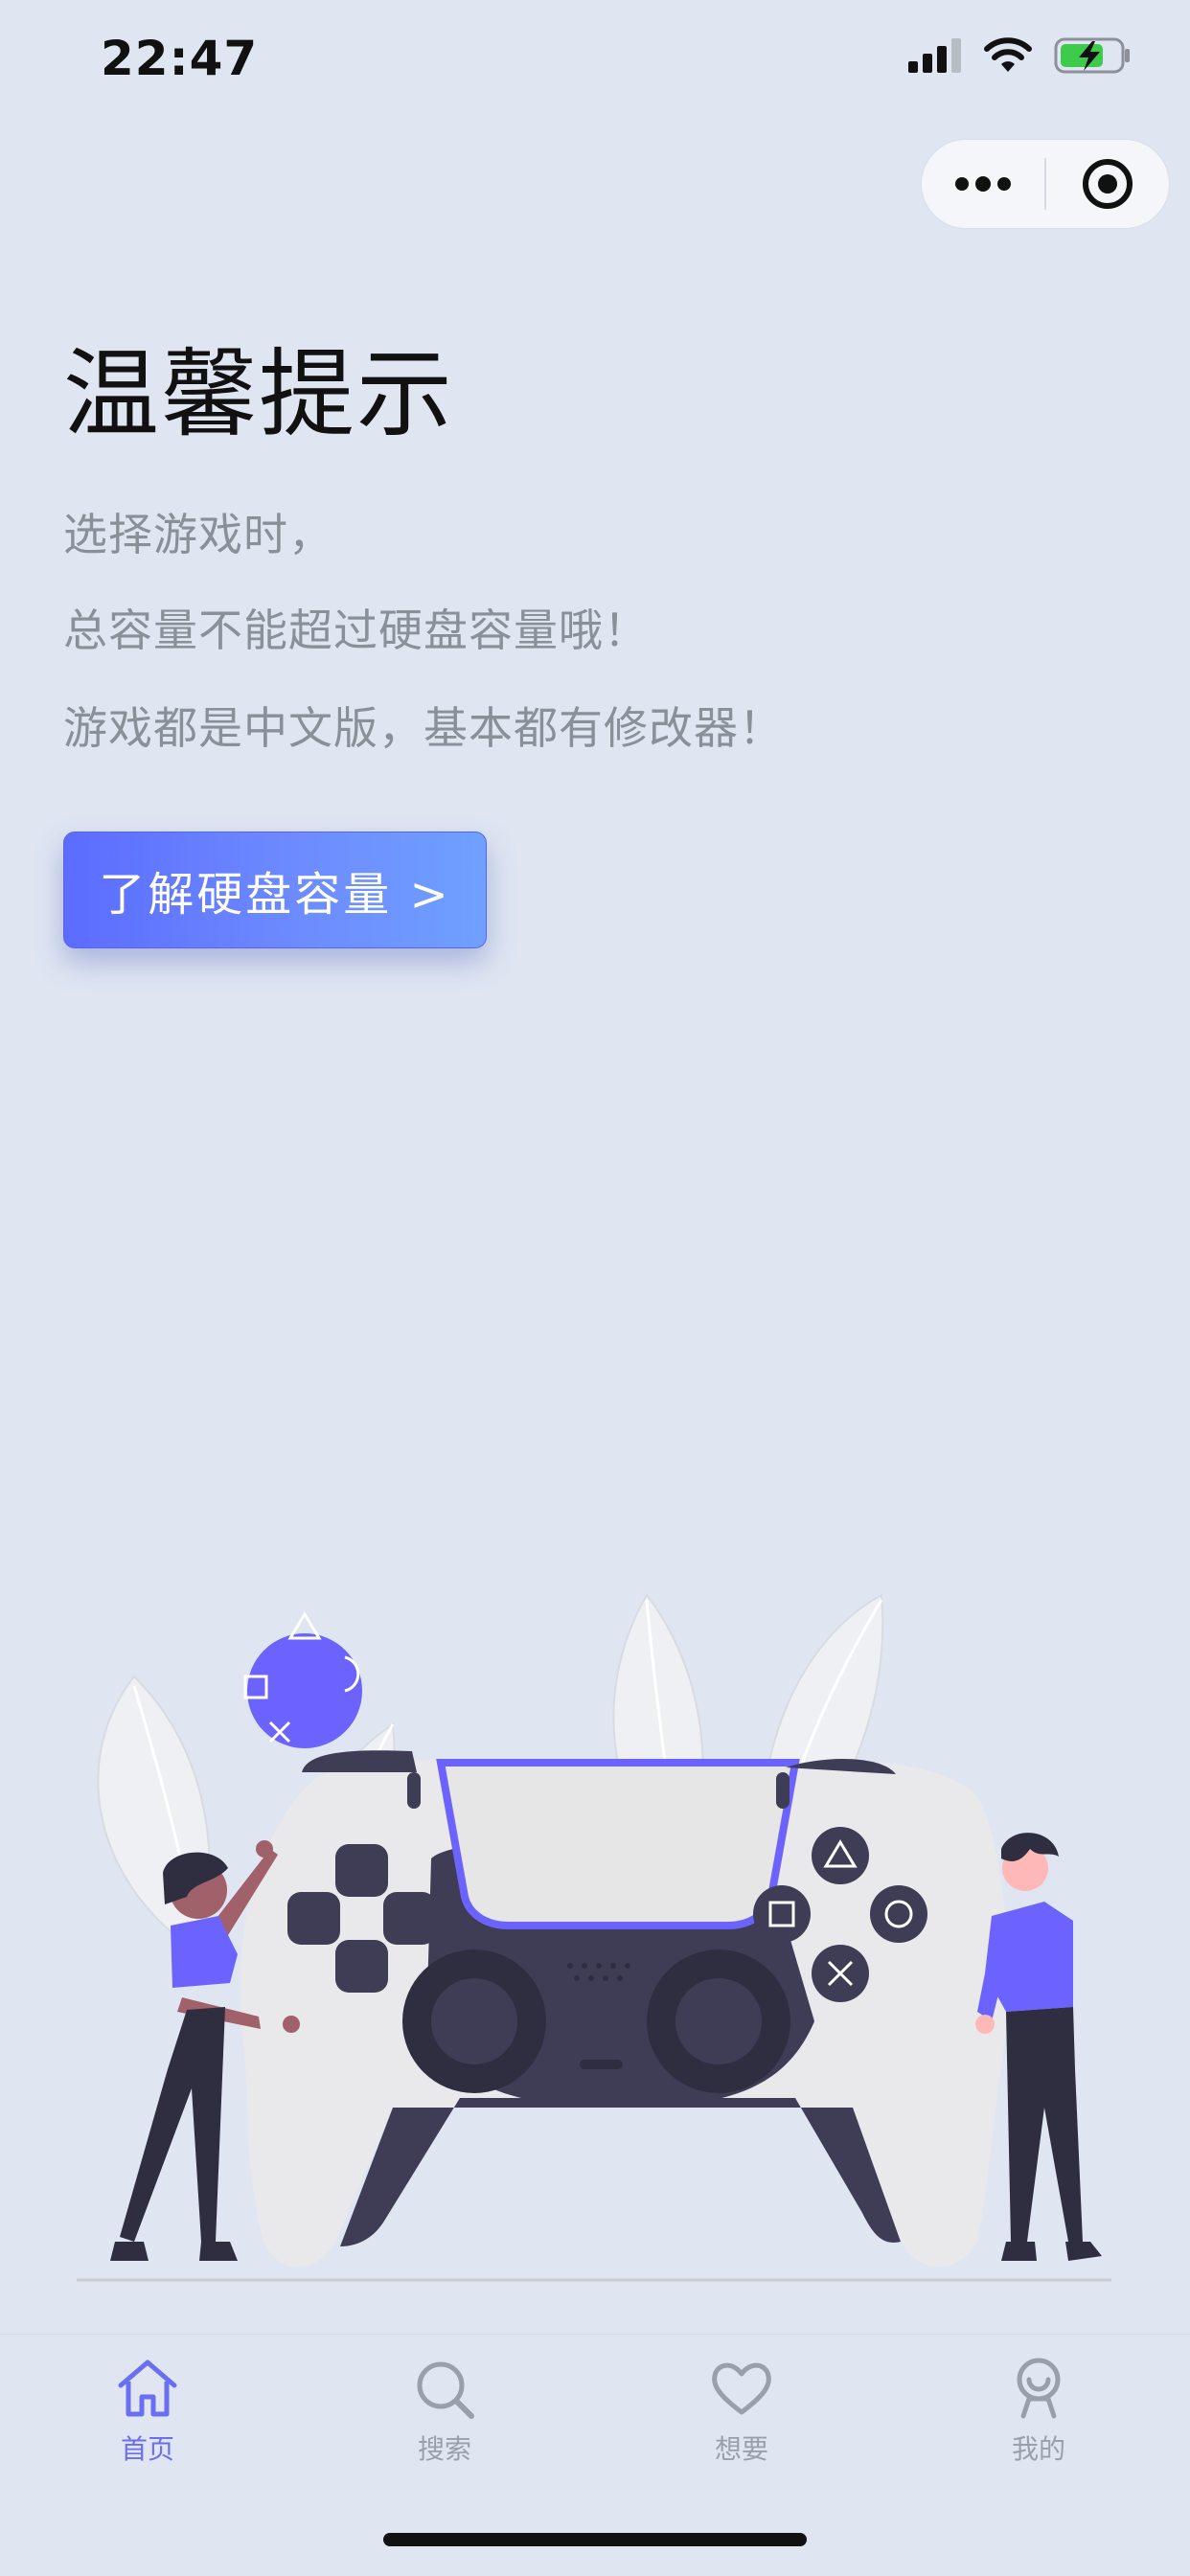 This screenshot has height=2576, width=1190. I want to click on battery-charging-icon, so click(1092, 55).